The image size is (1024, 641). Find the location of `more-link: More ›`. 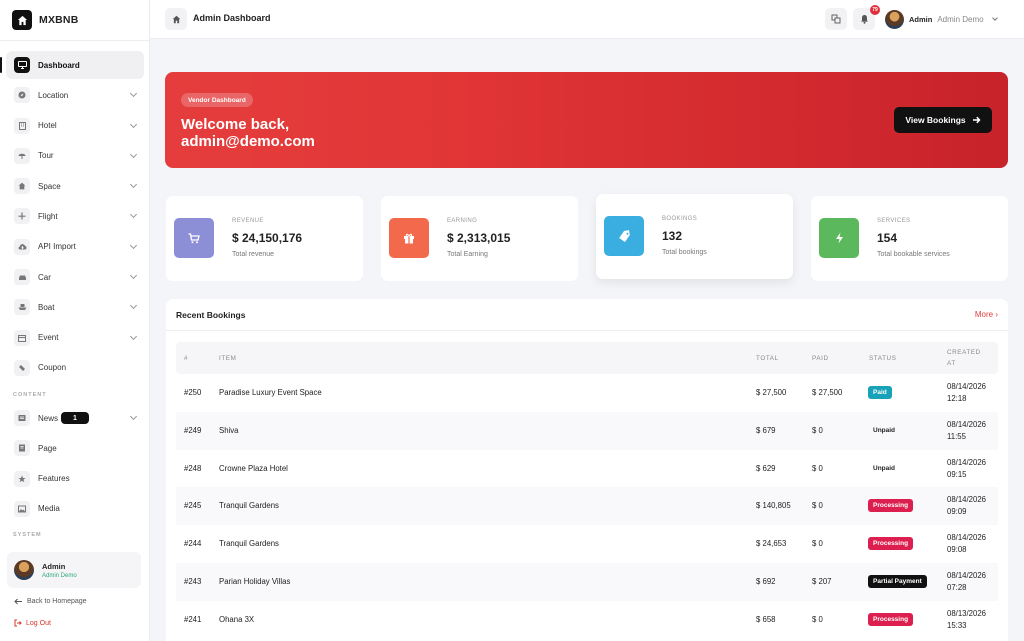

more-link: More › is located at coordinates (986, 314).